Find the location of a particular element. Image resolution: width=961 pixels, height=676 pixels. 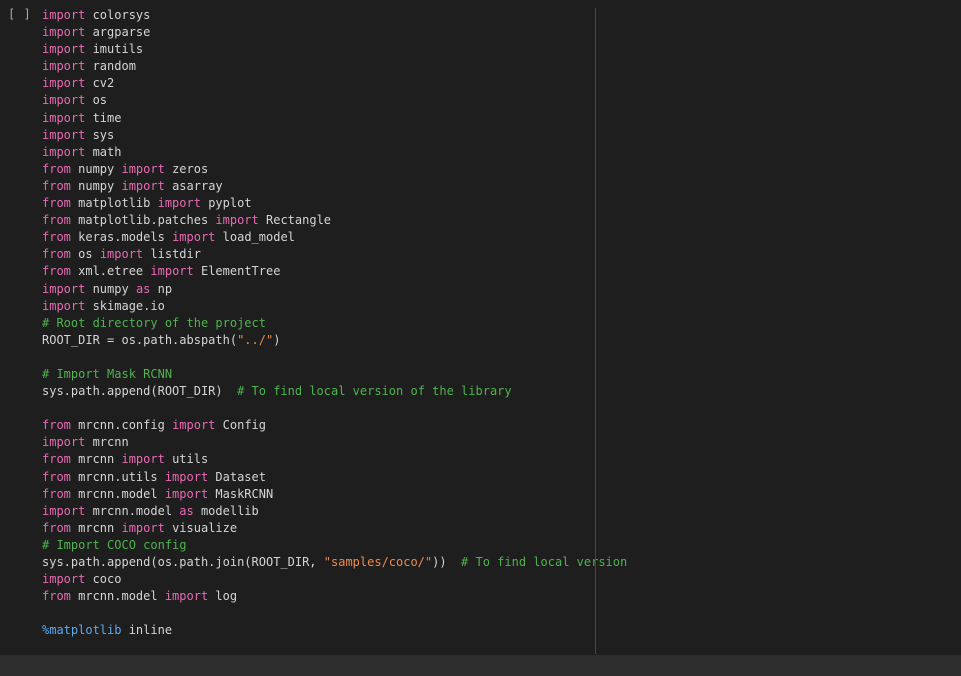

code-token: asarray is located at coordinates (193, 185).